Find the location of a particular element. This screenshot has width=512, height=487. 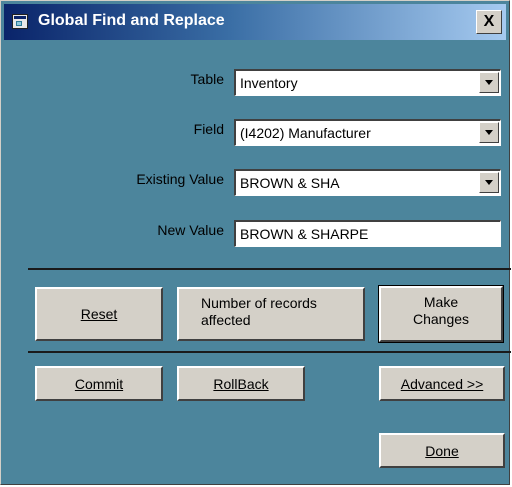

count-button-line2: affected is located at coordinates (226, 320).